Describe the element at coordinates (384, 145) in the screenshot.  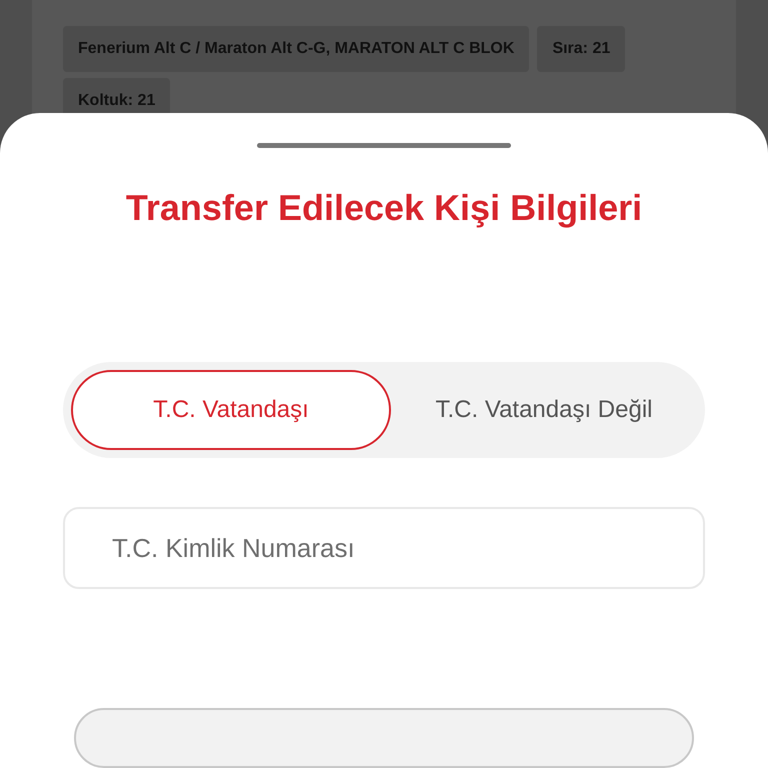
I see `drag-handle` at that location.